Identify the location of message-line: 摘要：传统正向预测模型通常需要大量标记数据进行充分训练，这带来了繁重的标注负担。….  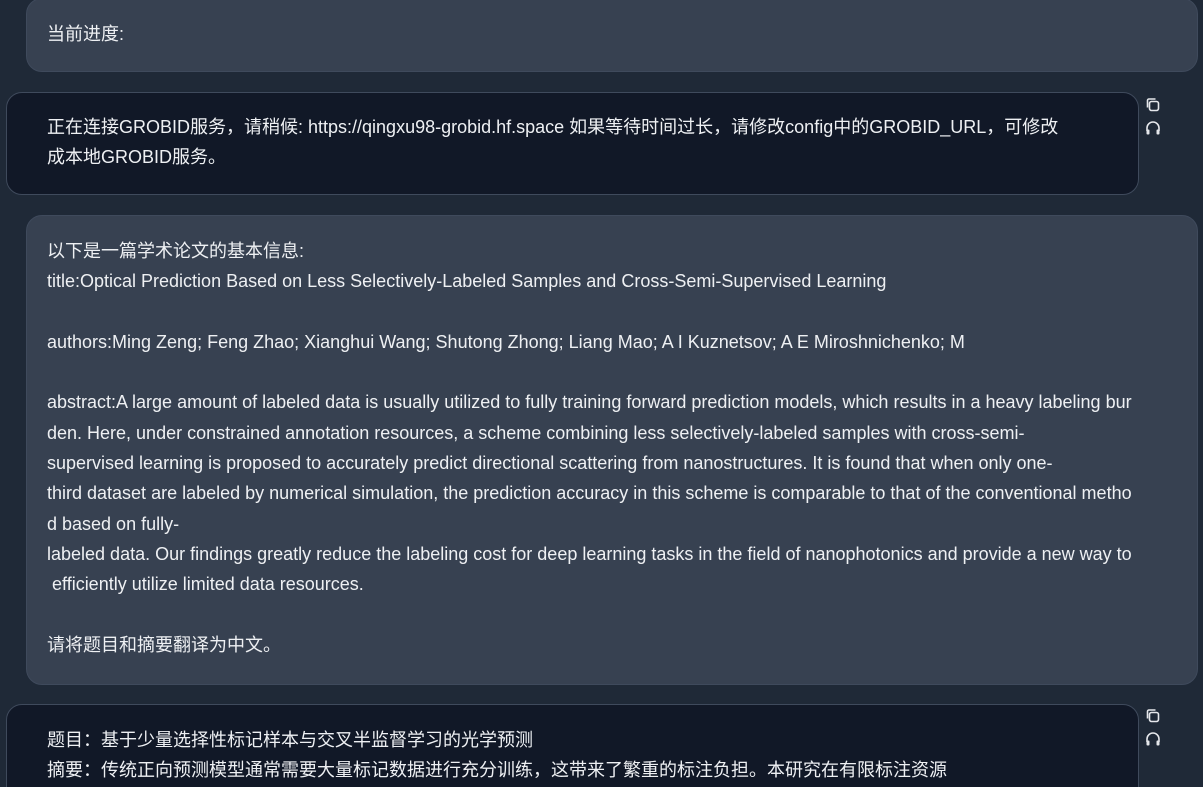
(497, 770).